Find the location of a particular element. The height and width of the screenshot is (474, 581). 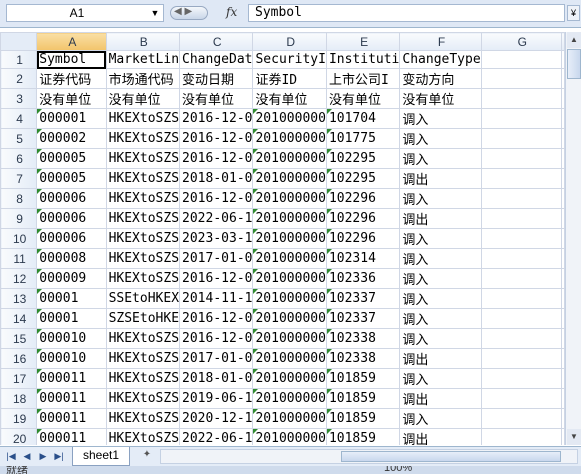

row-header: 18 is located at coordinates (19, 398).